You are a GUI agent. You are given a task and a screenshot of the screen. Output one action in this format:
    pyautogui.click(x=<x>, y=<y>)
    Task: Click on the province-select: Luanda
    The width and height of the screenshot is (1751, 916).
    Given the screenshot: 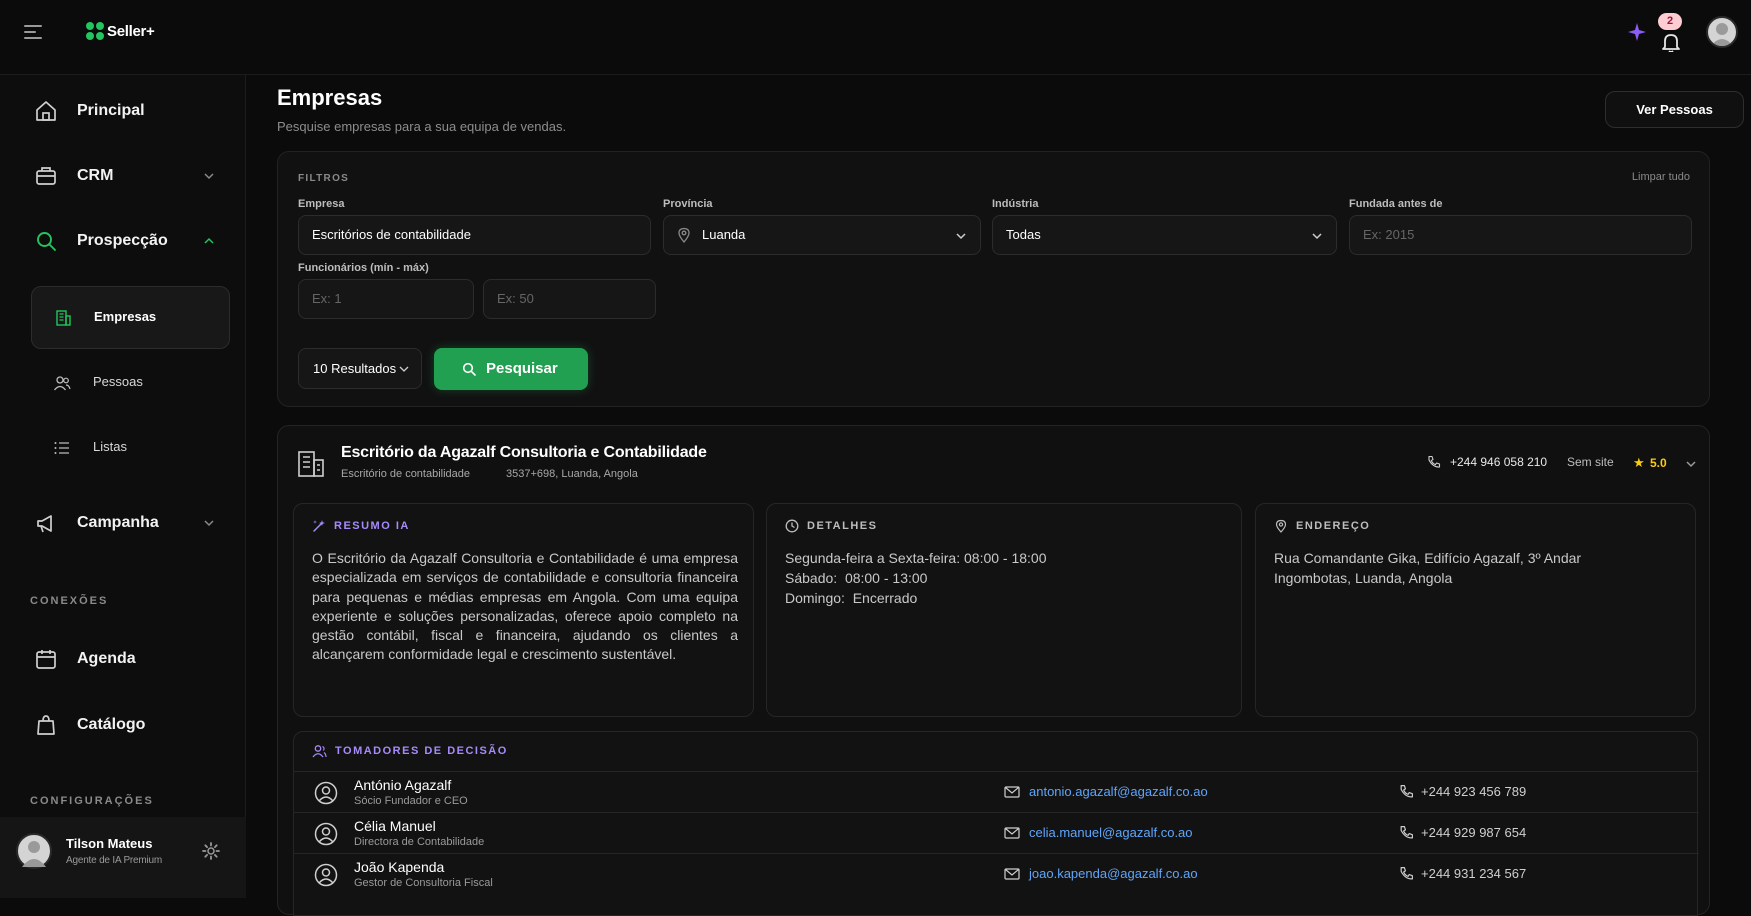 What is the action you would take?
    pyautogui.click(x=822, y=235)
    